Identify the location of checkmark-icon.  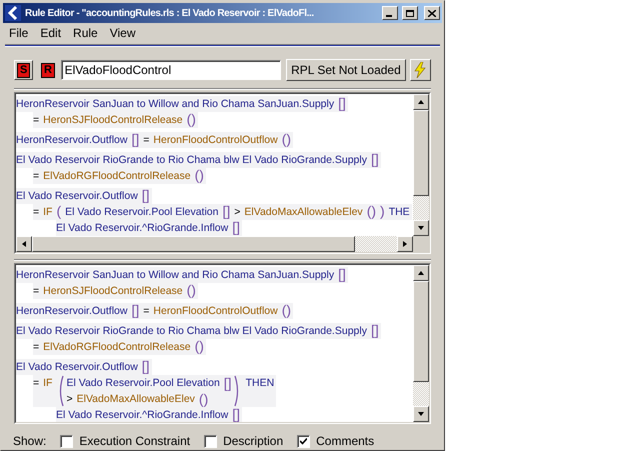
(304, 441).